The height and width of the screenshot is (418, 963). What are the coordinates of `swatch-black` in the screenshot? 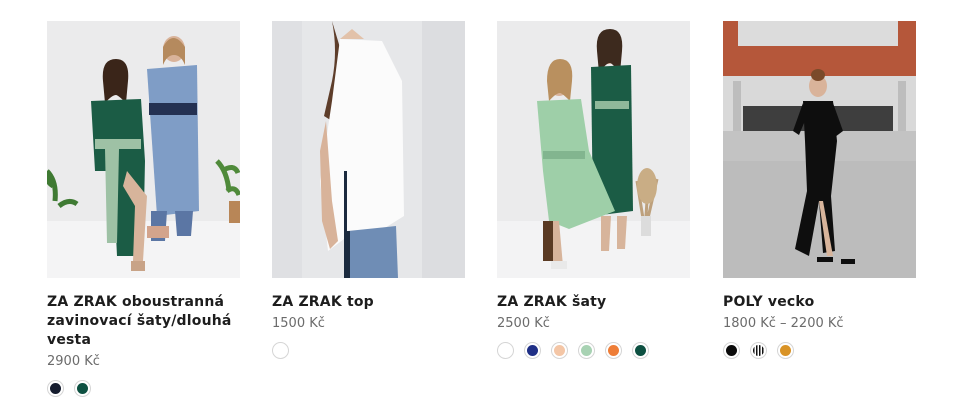 It's located at (731, 350).